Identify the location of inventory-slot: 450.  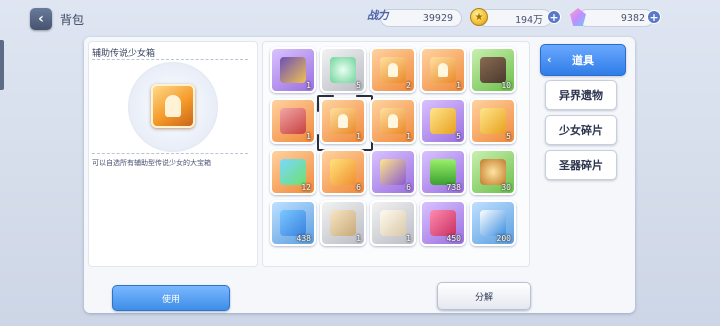
(443, 223).